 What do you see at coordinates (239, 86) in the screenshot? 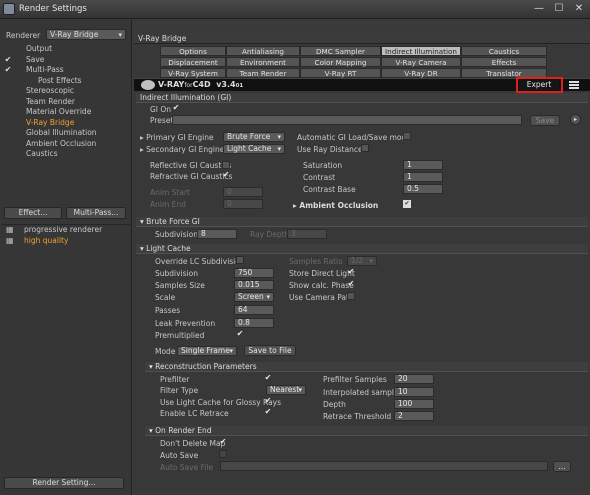
I see `version-sub: 01` at bounding box center [239, 86].